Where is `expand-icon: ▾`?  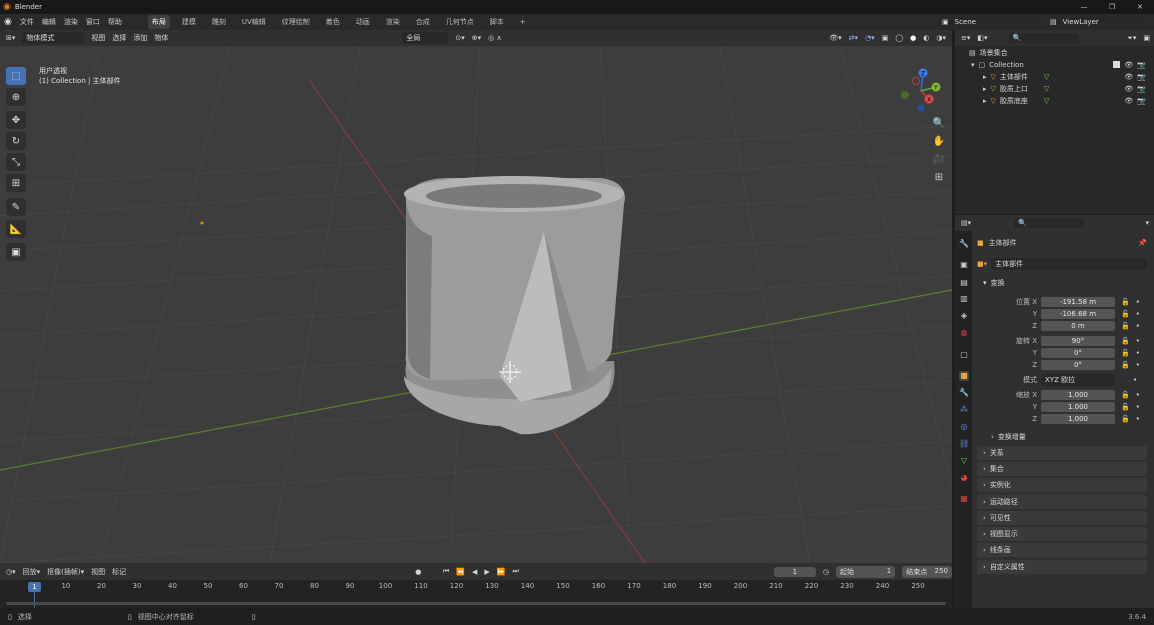
expand-icon: ▾ is located at coordinates (973, 65).